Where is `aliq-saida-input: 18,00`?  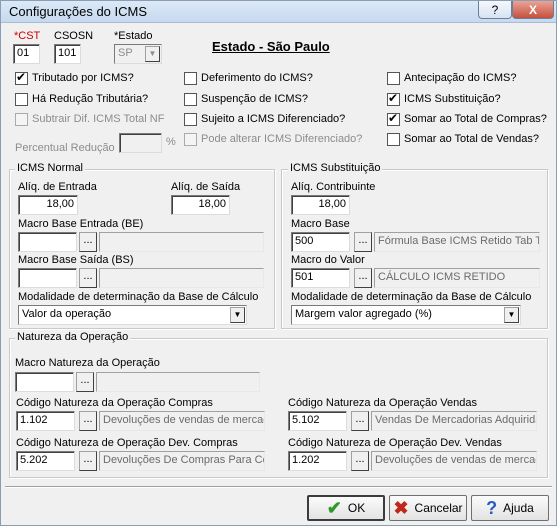
aliq-saida-input: 18,00 is located at coordinates (200, 205).